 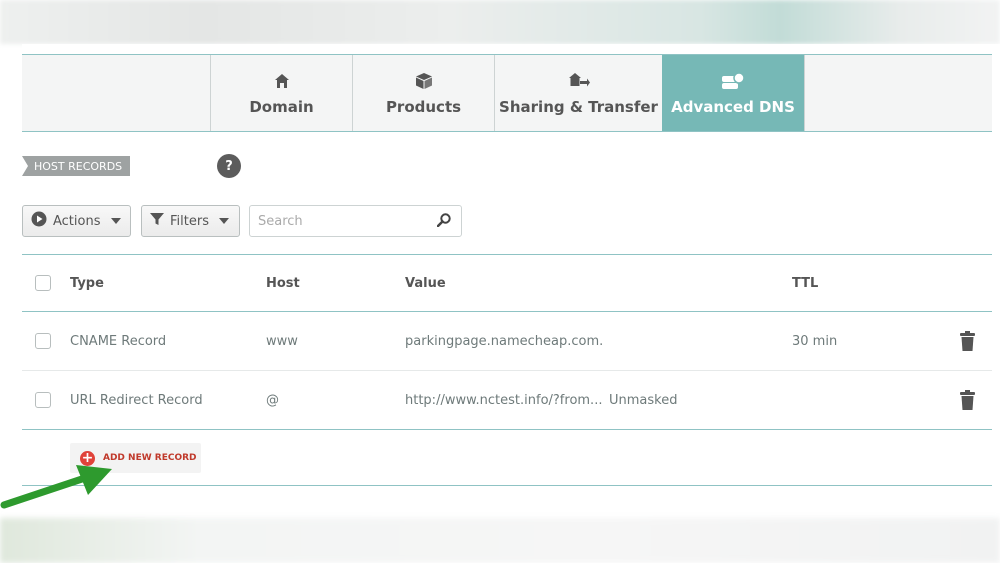 I want to click on tab-sharing-transfer: Sharing & Transfer, so click(x=578, y=93).